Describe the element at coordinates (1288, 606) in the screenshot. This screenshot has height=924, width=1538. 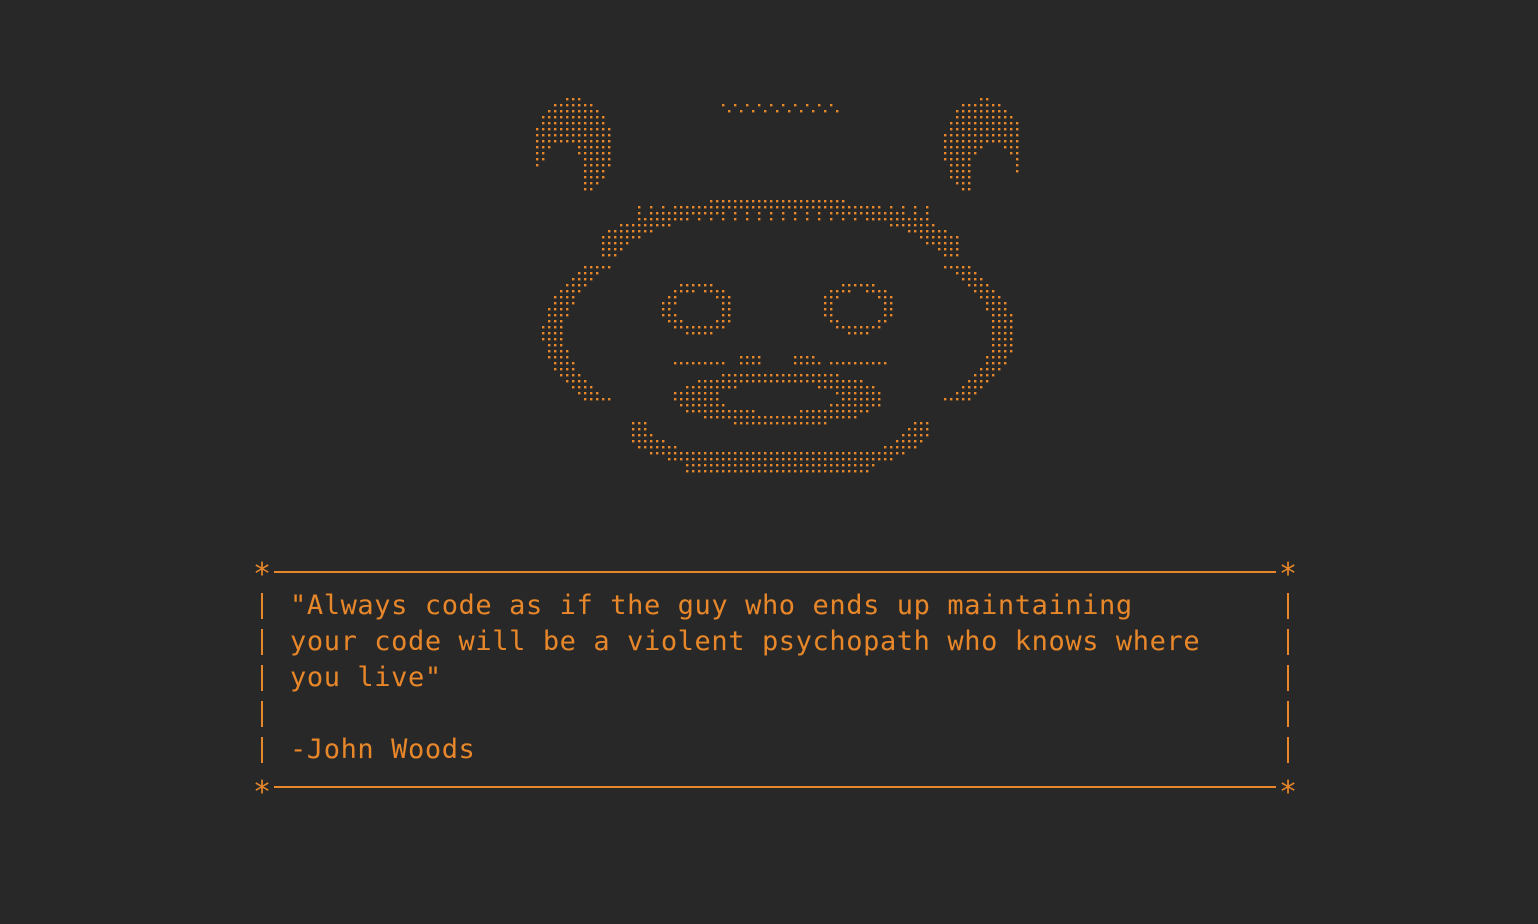
I see `border-right-bar` at that location.